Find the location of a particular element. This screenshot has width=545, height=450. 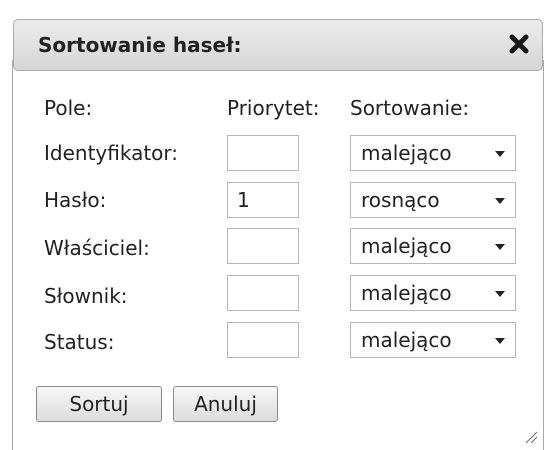

order-select-status: malejąco is located at coordinates (433, 340).